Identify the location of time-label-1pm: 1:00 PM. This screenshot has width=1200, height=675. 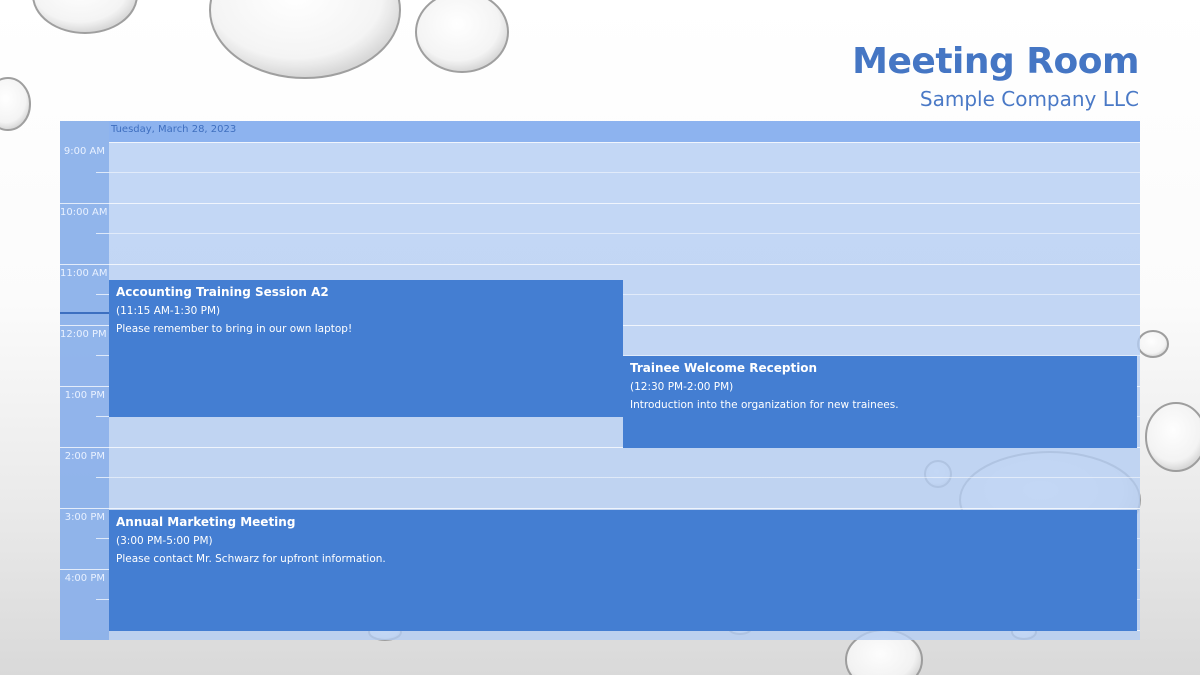
(84, 395).